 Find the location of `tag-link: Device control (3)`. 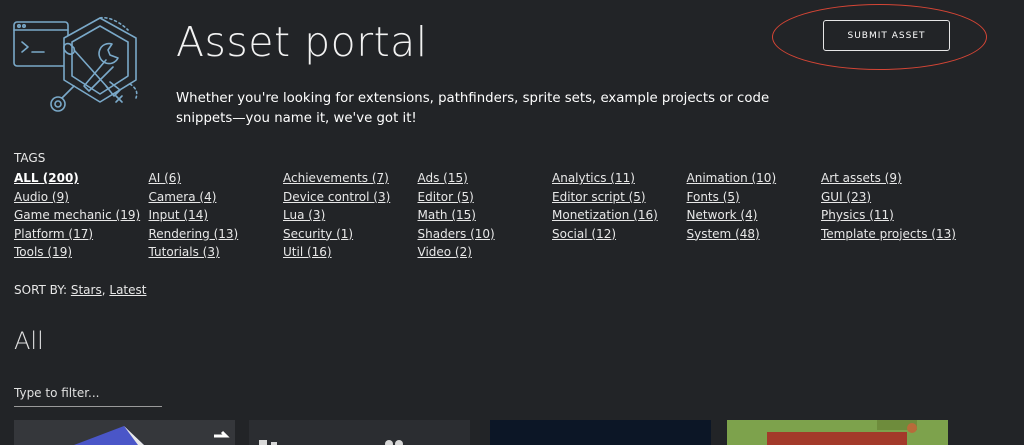

tag-link: Device control (3) is located at coordinates (350, 197).